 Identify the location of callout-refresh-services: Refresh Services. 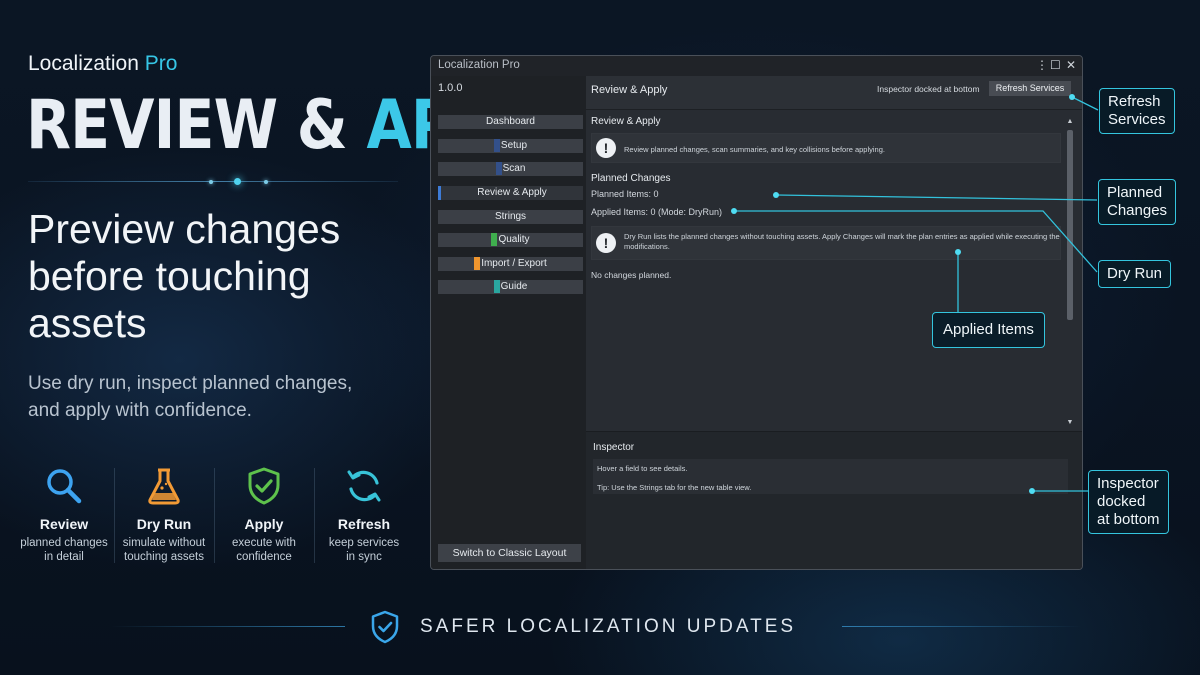
(1137, 111).